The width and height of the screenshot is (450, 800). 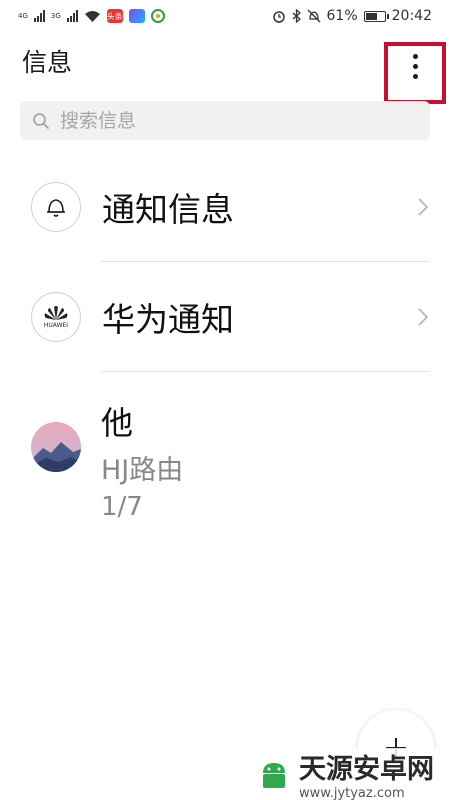 What do you see at coordinates (157, 16) in the screenshot?
I see `browser-app-icon` at bounding box center [157, 16].